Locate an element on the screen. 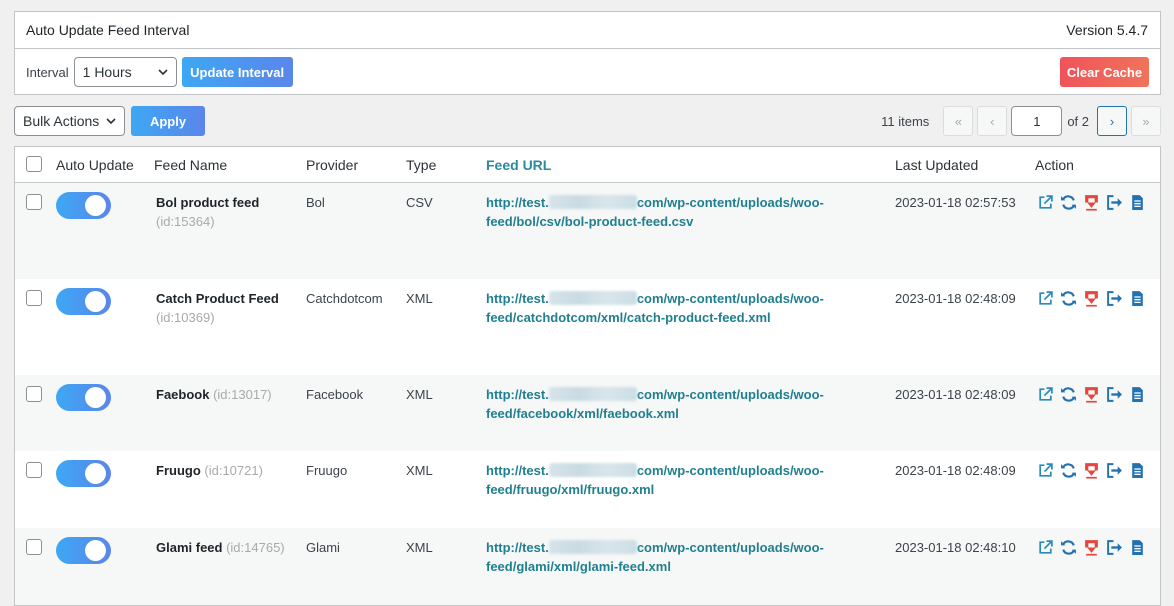 The height and width of the screenshot is (606, 1174). current-page-input: 1 is located at coordinates (1037, 121).